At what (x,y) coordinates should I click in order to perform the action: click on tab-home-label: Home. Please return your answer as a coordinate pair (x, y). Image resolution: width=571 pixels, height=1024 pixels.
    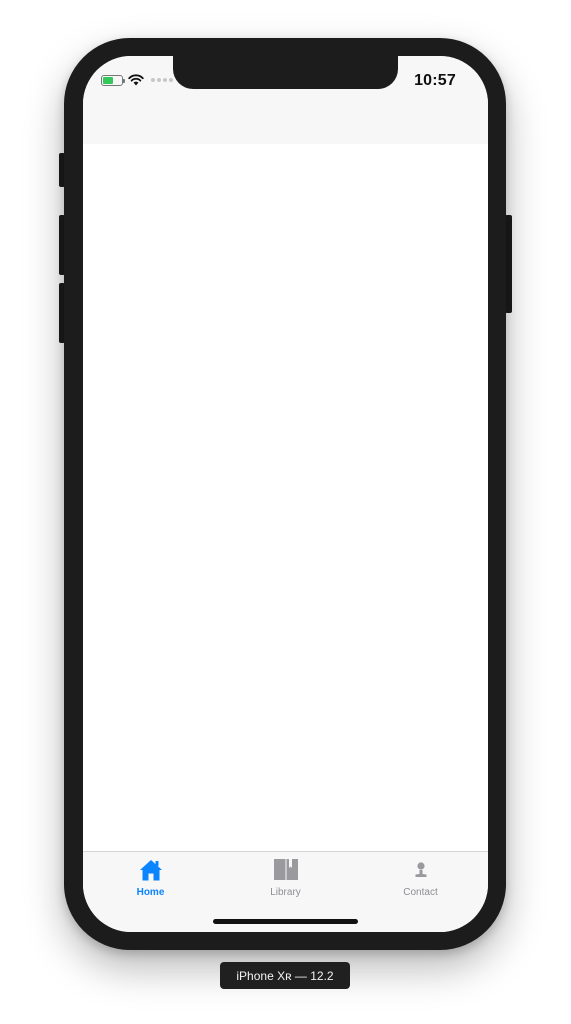
    Looking at the image, I should click on (150, 892).